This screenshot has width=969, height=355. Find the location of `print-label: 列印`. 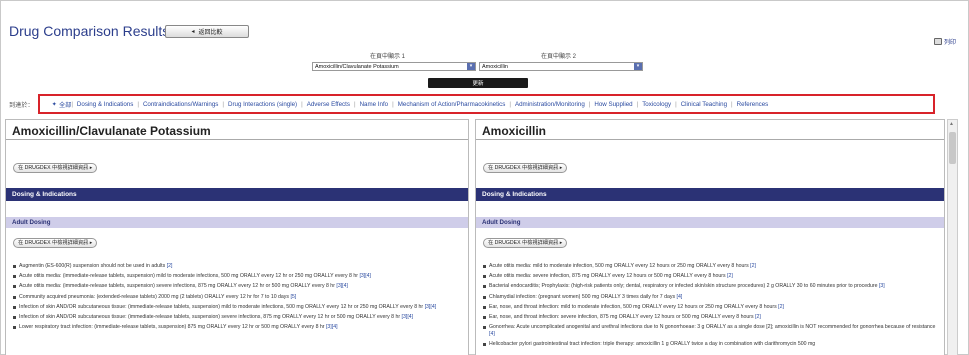

print-label: 列印 is located at coordinates (949, 43).